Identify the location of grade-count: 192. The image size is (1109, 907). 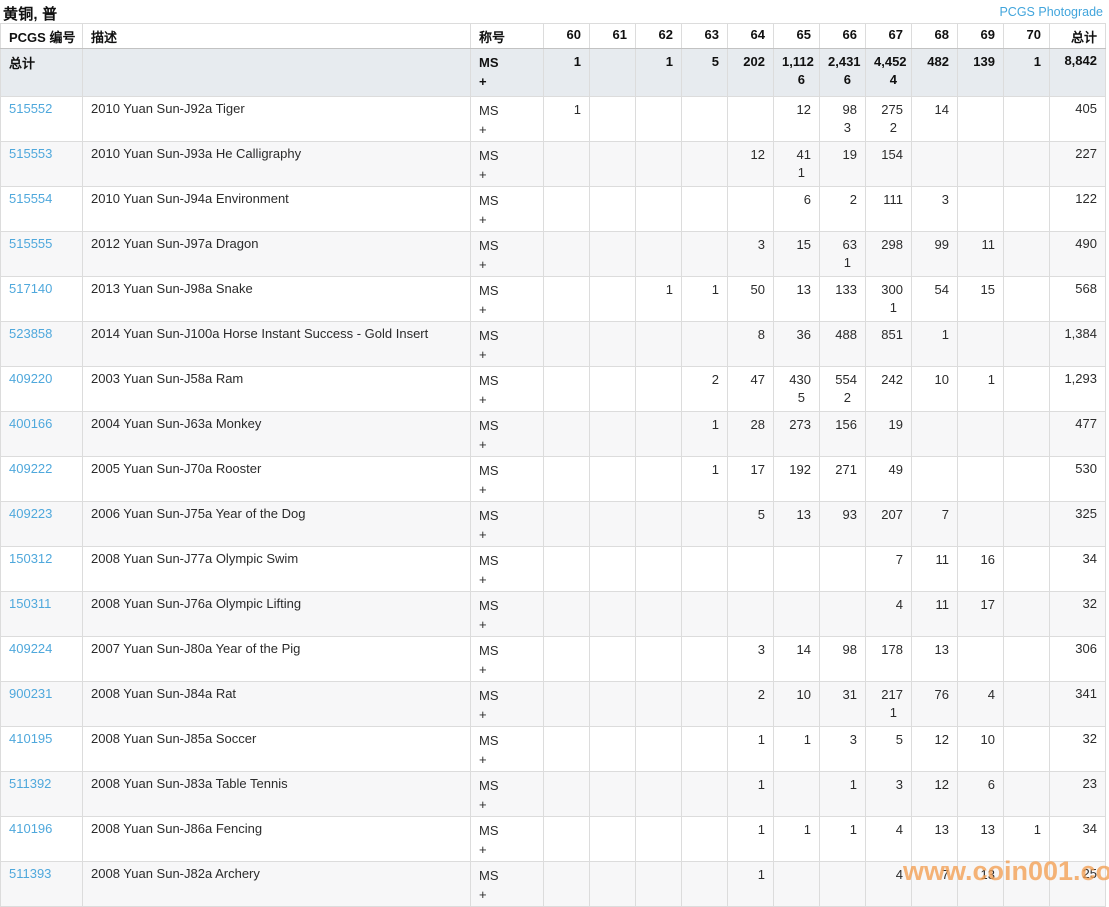
(800, 469).